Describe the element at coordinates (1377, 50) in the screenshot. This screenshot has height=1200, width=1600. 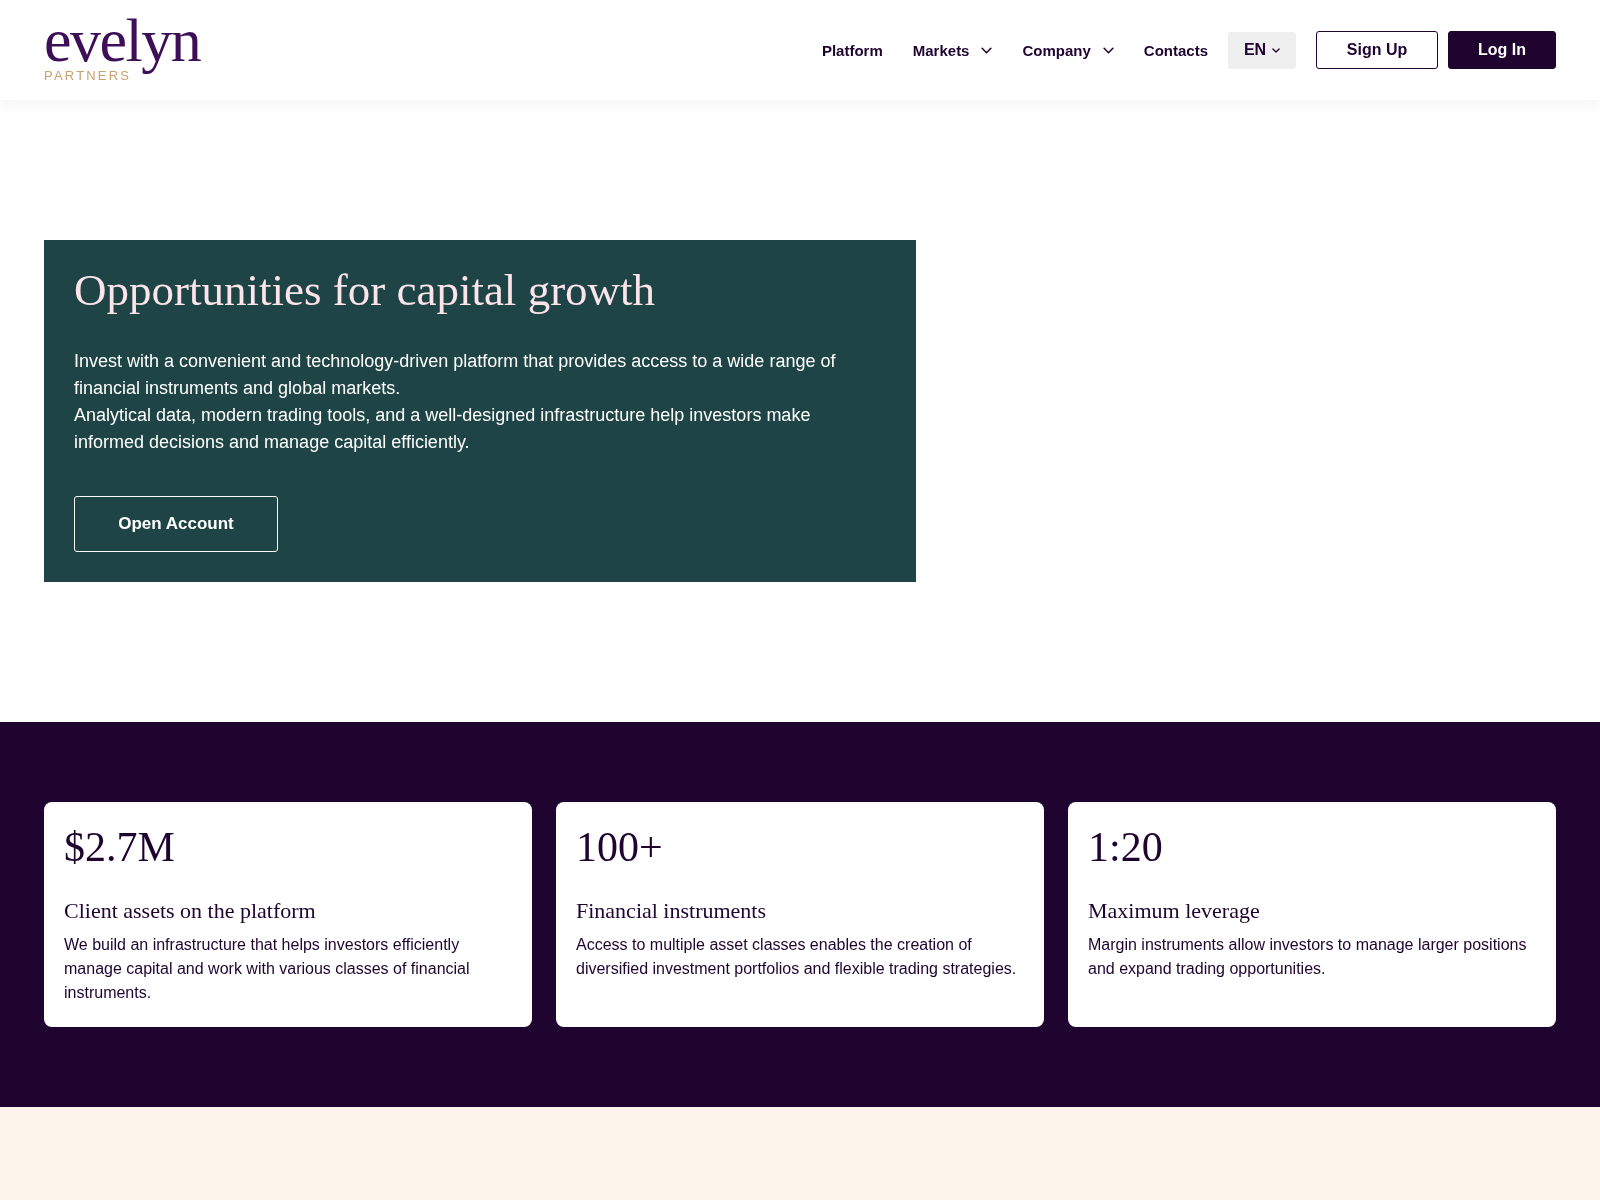
I see `sign-up-button: Sign Up` at that location.